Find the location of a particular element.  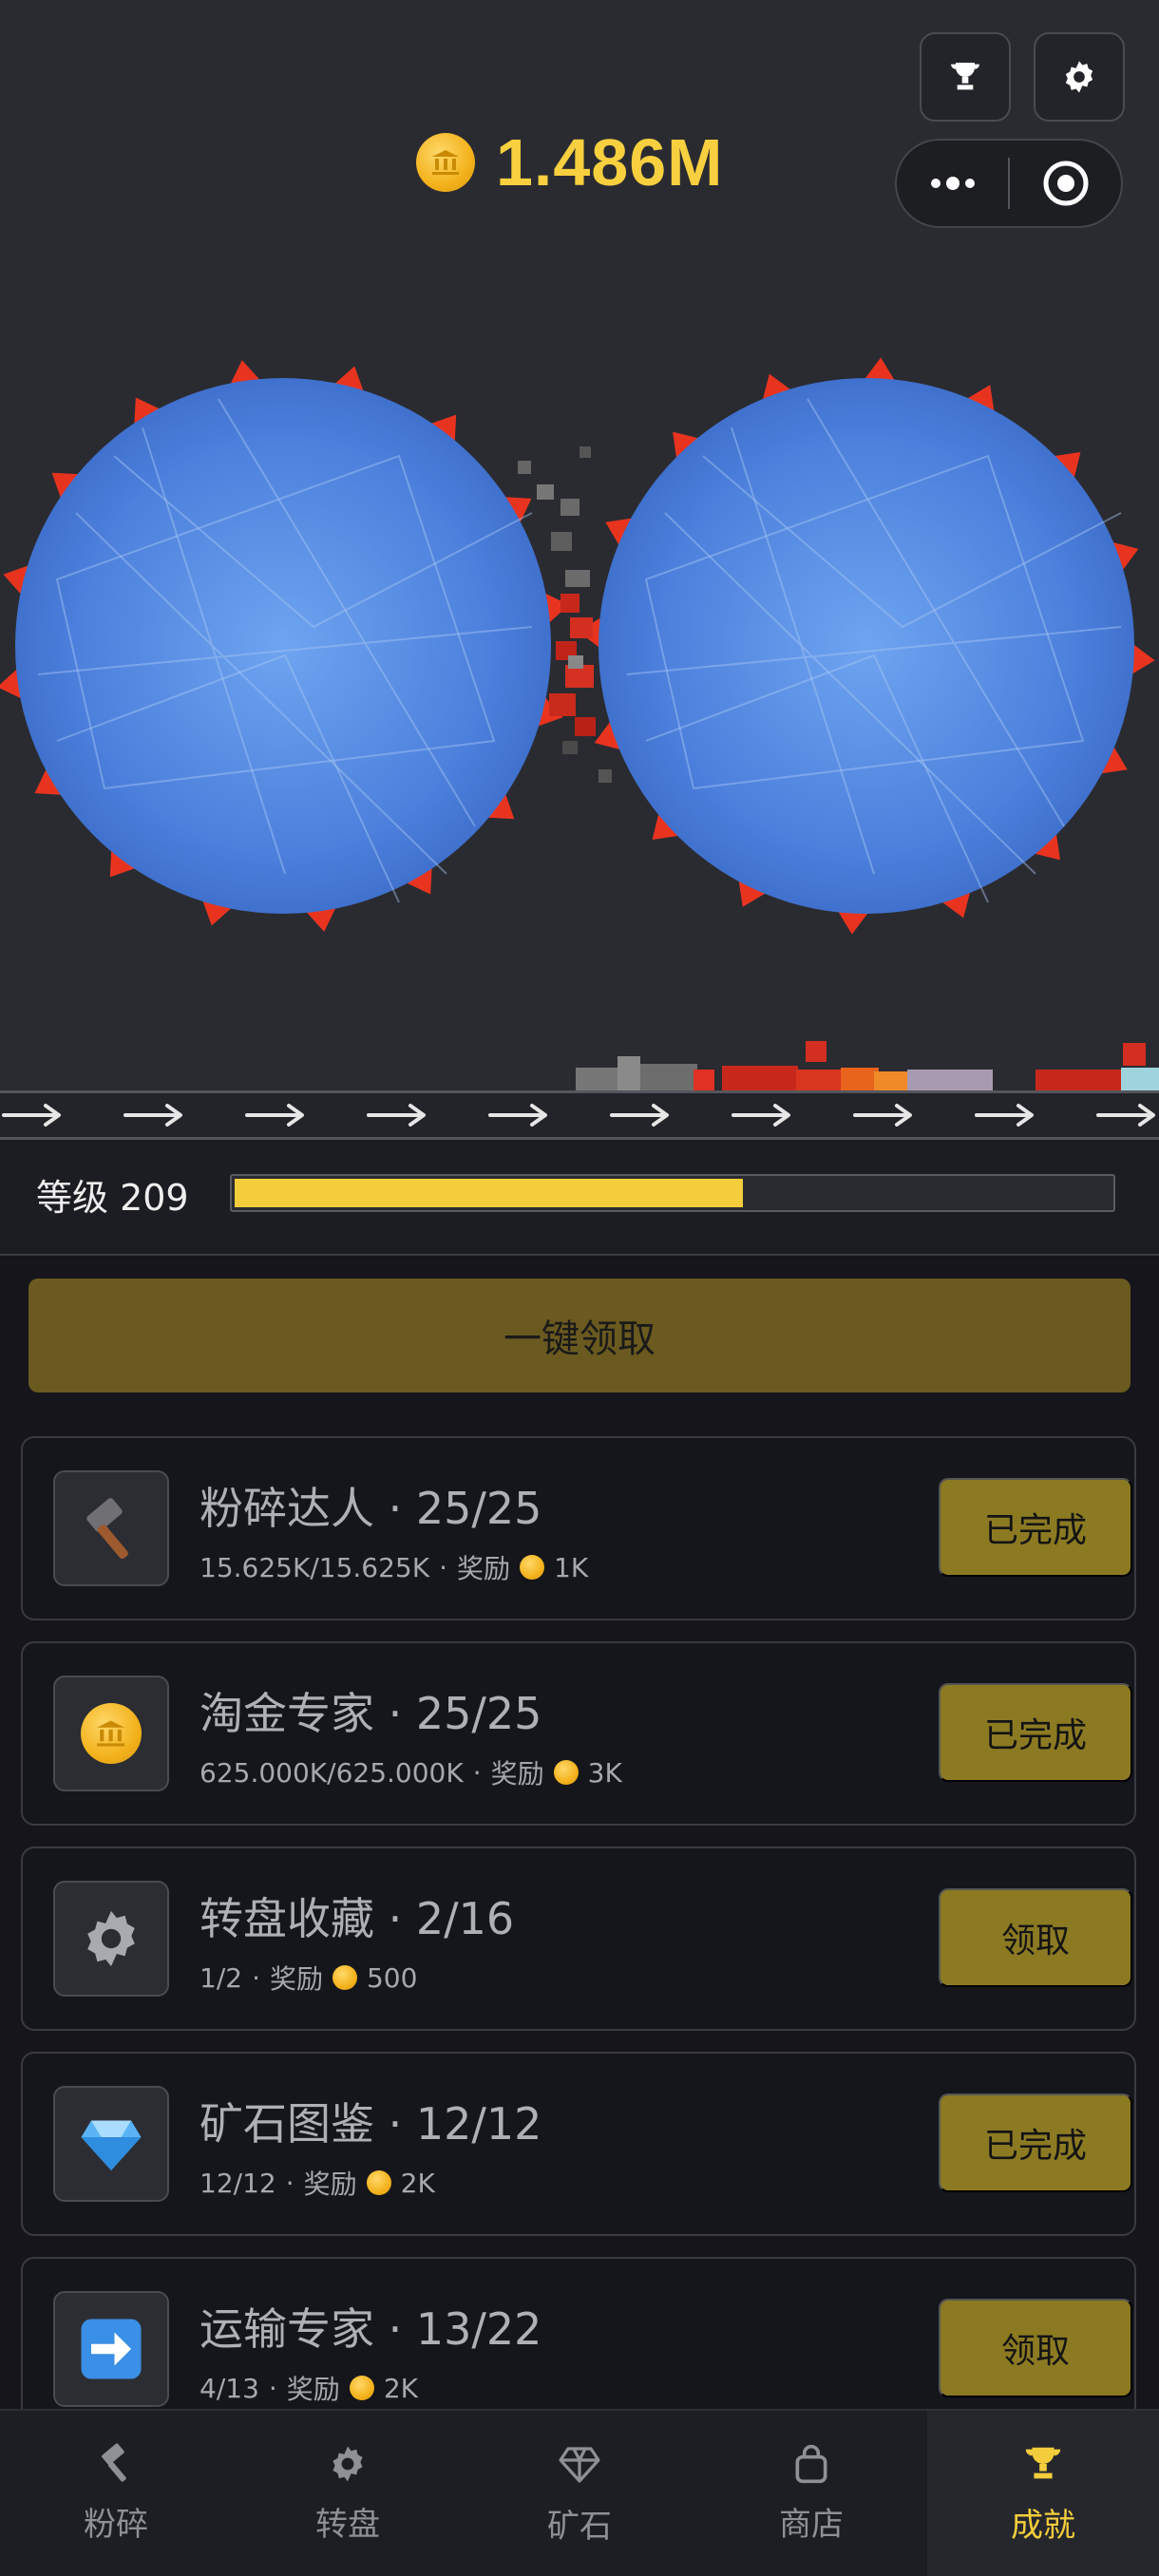

trophy-button is located at coordinates (965, 77).